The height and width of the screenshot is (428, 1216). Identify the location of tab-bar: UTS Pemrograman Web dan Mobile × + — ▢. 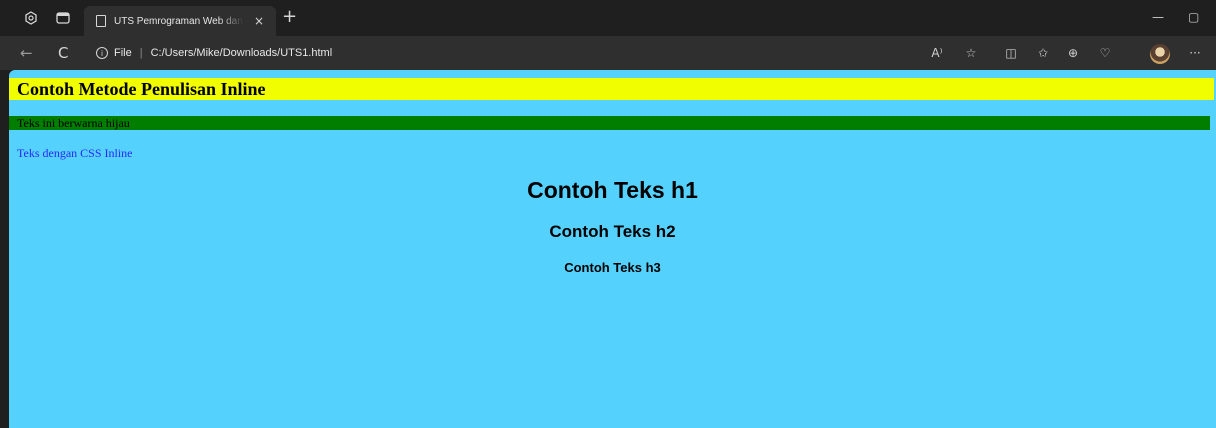
(608, 18).